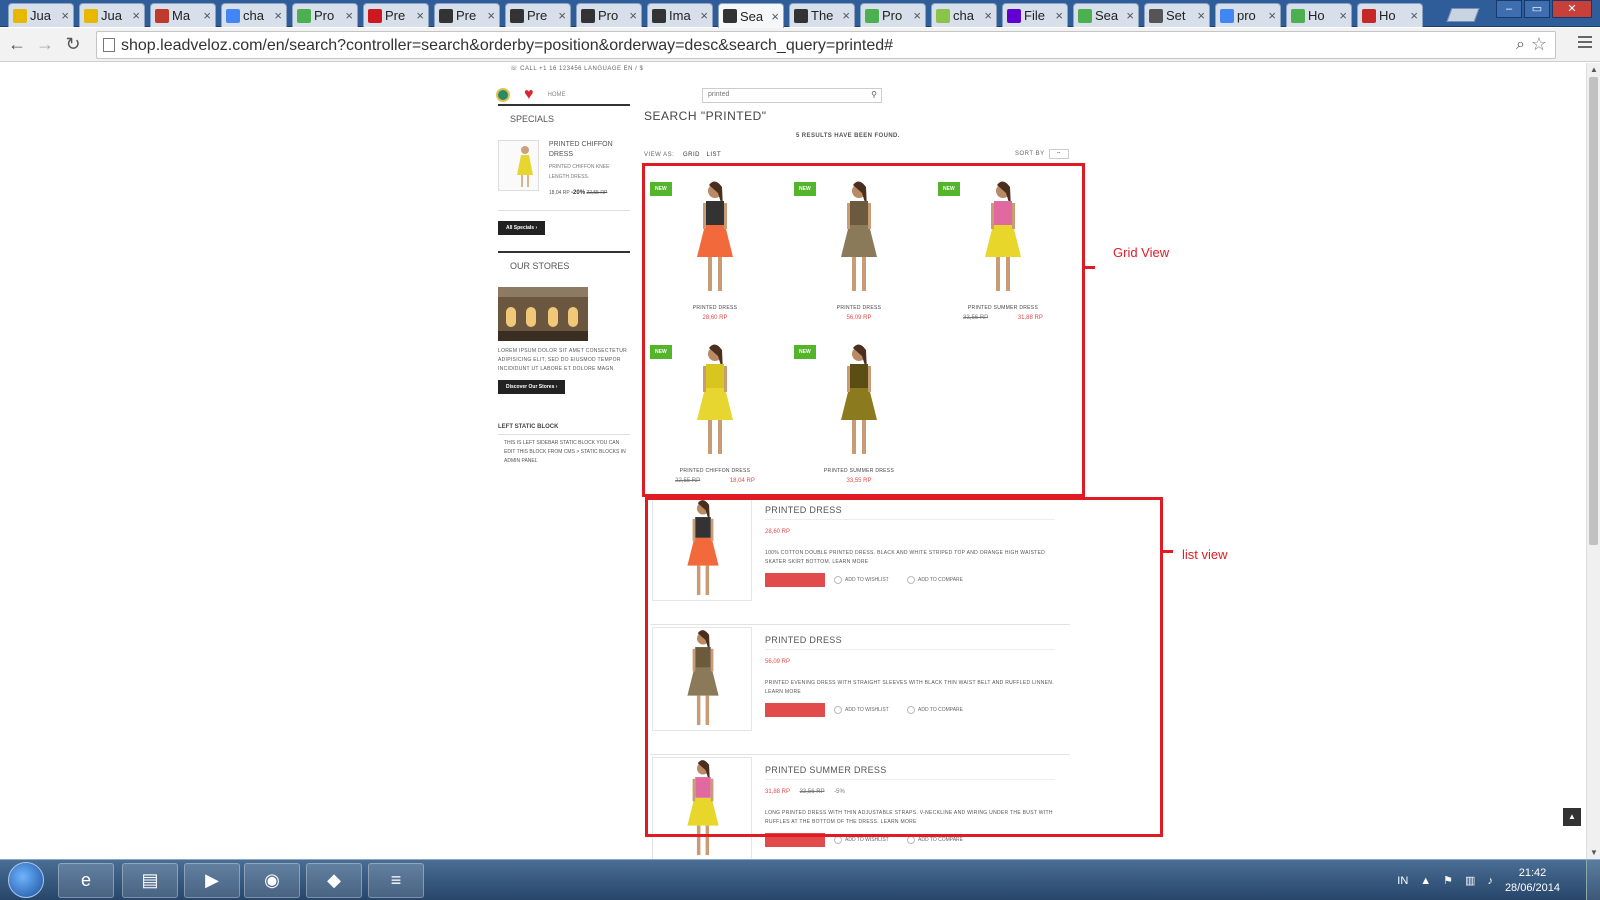 The width and height of the screenshot is (1600, 900). What do you see at coordinates (589, 150) in the screenshot?
I see `special-product-name: PRINTED CHIFFON DRESS` at bounding box center [589, 150].